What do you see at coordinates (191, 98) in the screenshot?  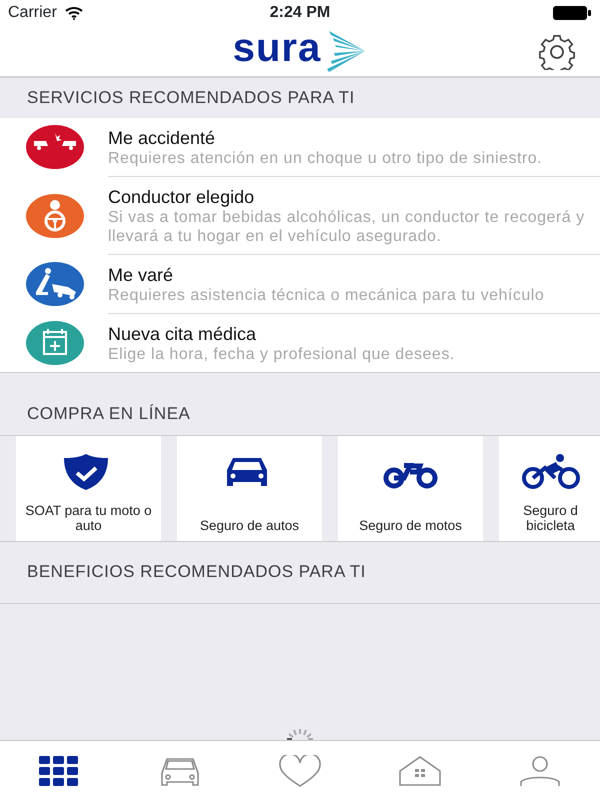 I see `section-title: SERVICIOS RECOMENDADOS PARA TI` at bounding box center [191, 98].